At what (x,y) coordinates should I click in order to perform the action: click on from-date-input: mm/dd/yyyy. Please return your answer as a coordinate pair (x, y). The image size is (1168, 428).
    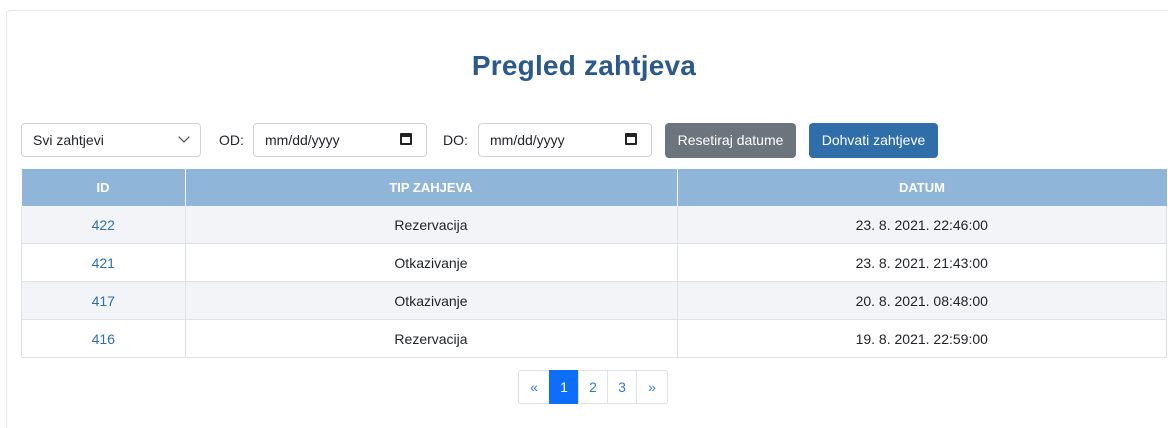
    Looking at the image, I should click on (340, 140).